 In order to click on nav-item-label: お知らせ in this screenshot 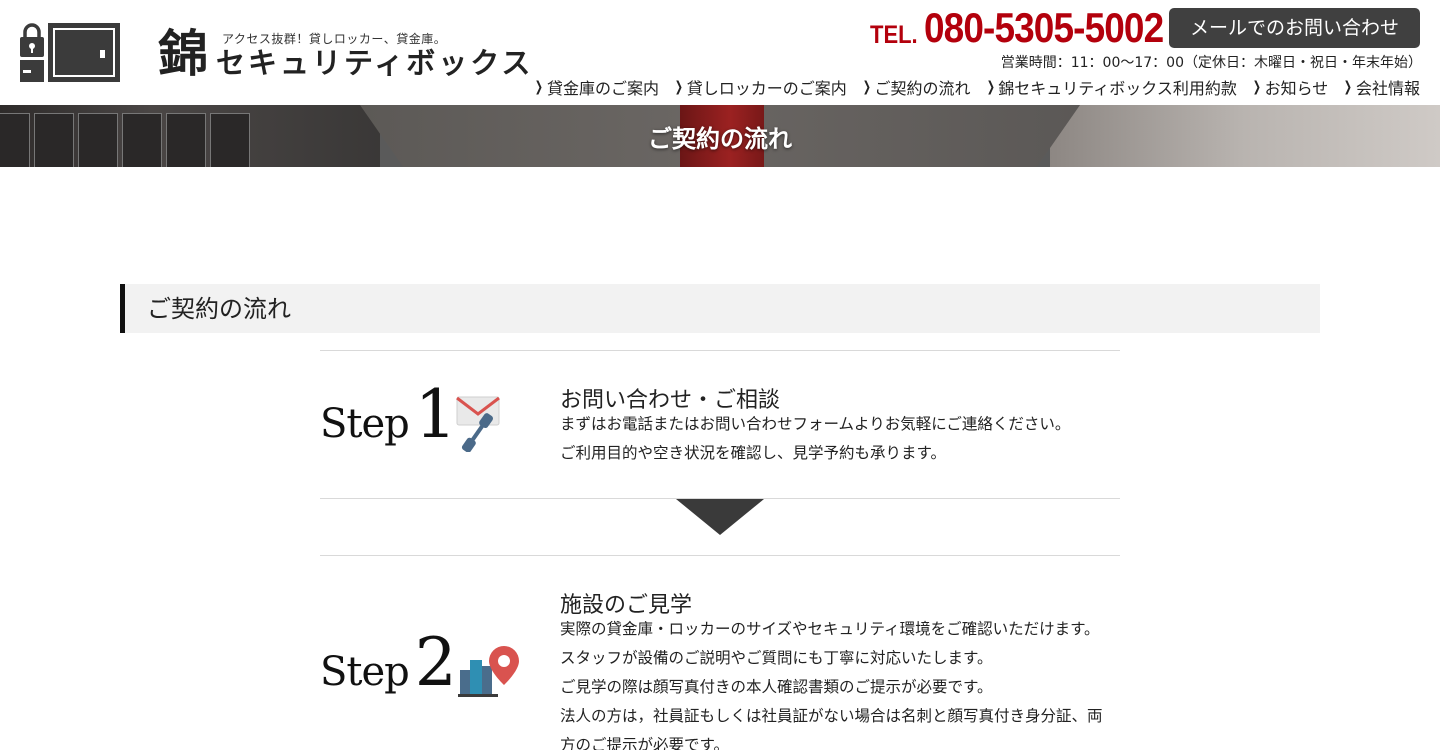, I will do `click(1296, 88)`.